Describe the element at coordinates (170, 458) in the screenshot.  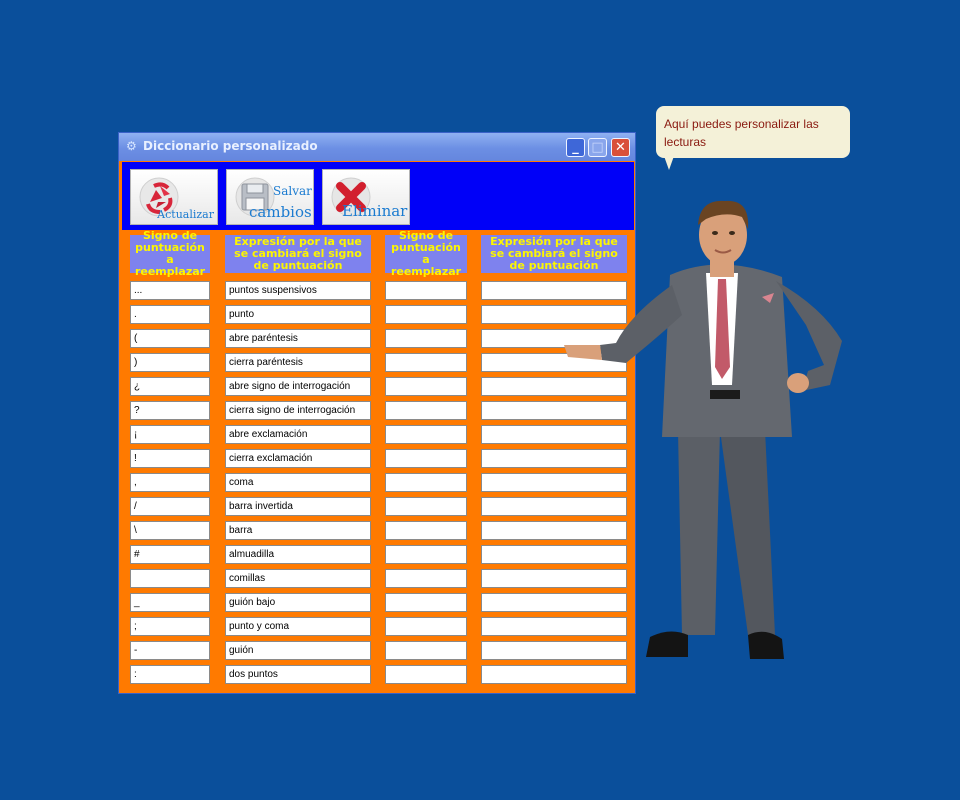
I see `sign-input: !` at that location.